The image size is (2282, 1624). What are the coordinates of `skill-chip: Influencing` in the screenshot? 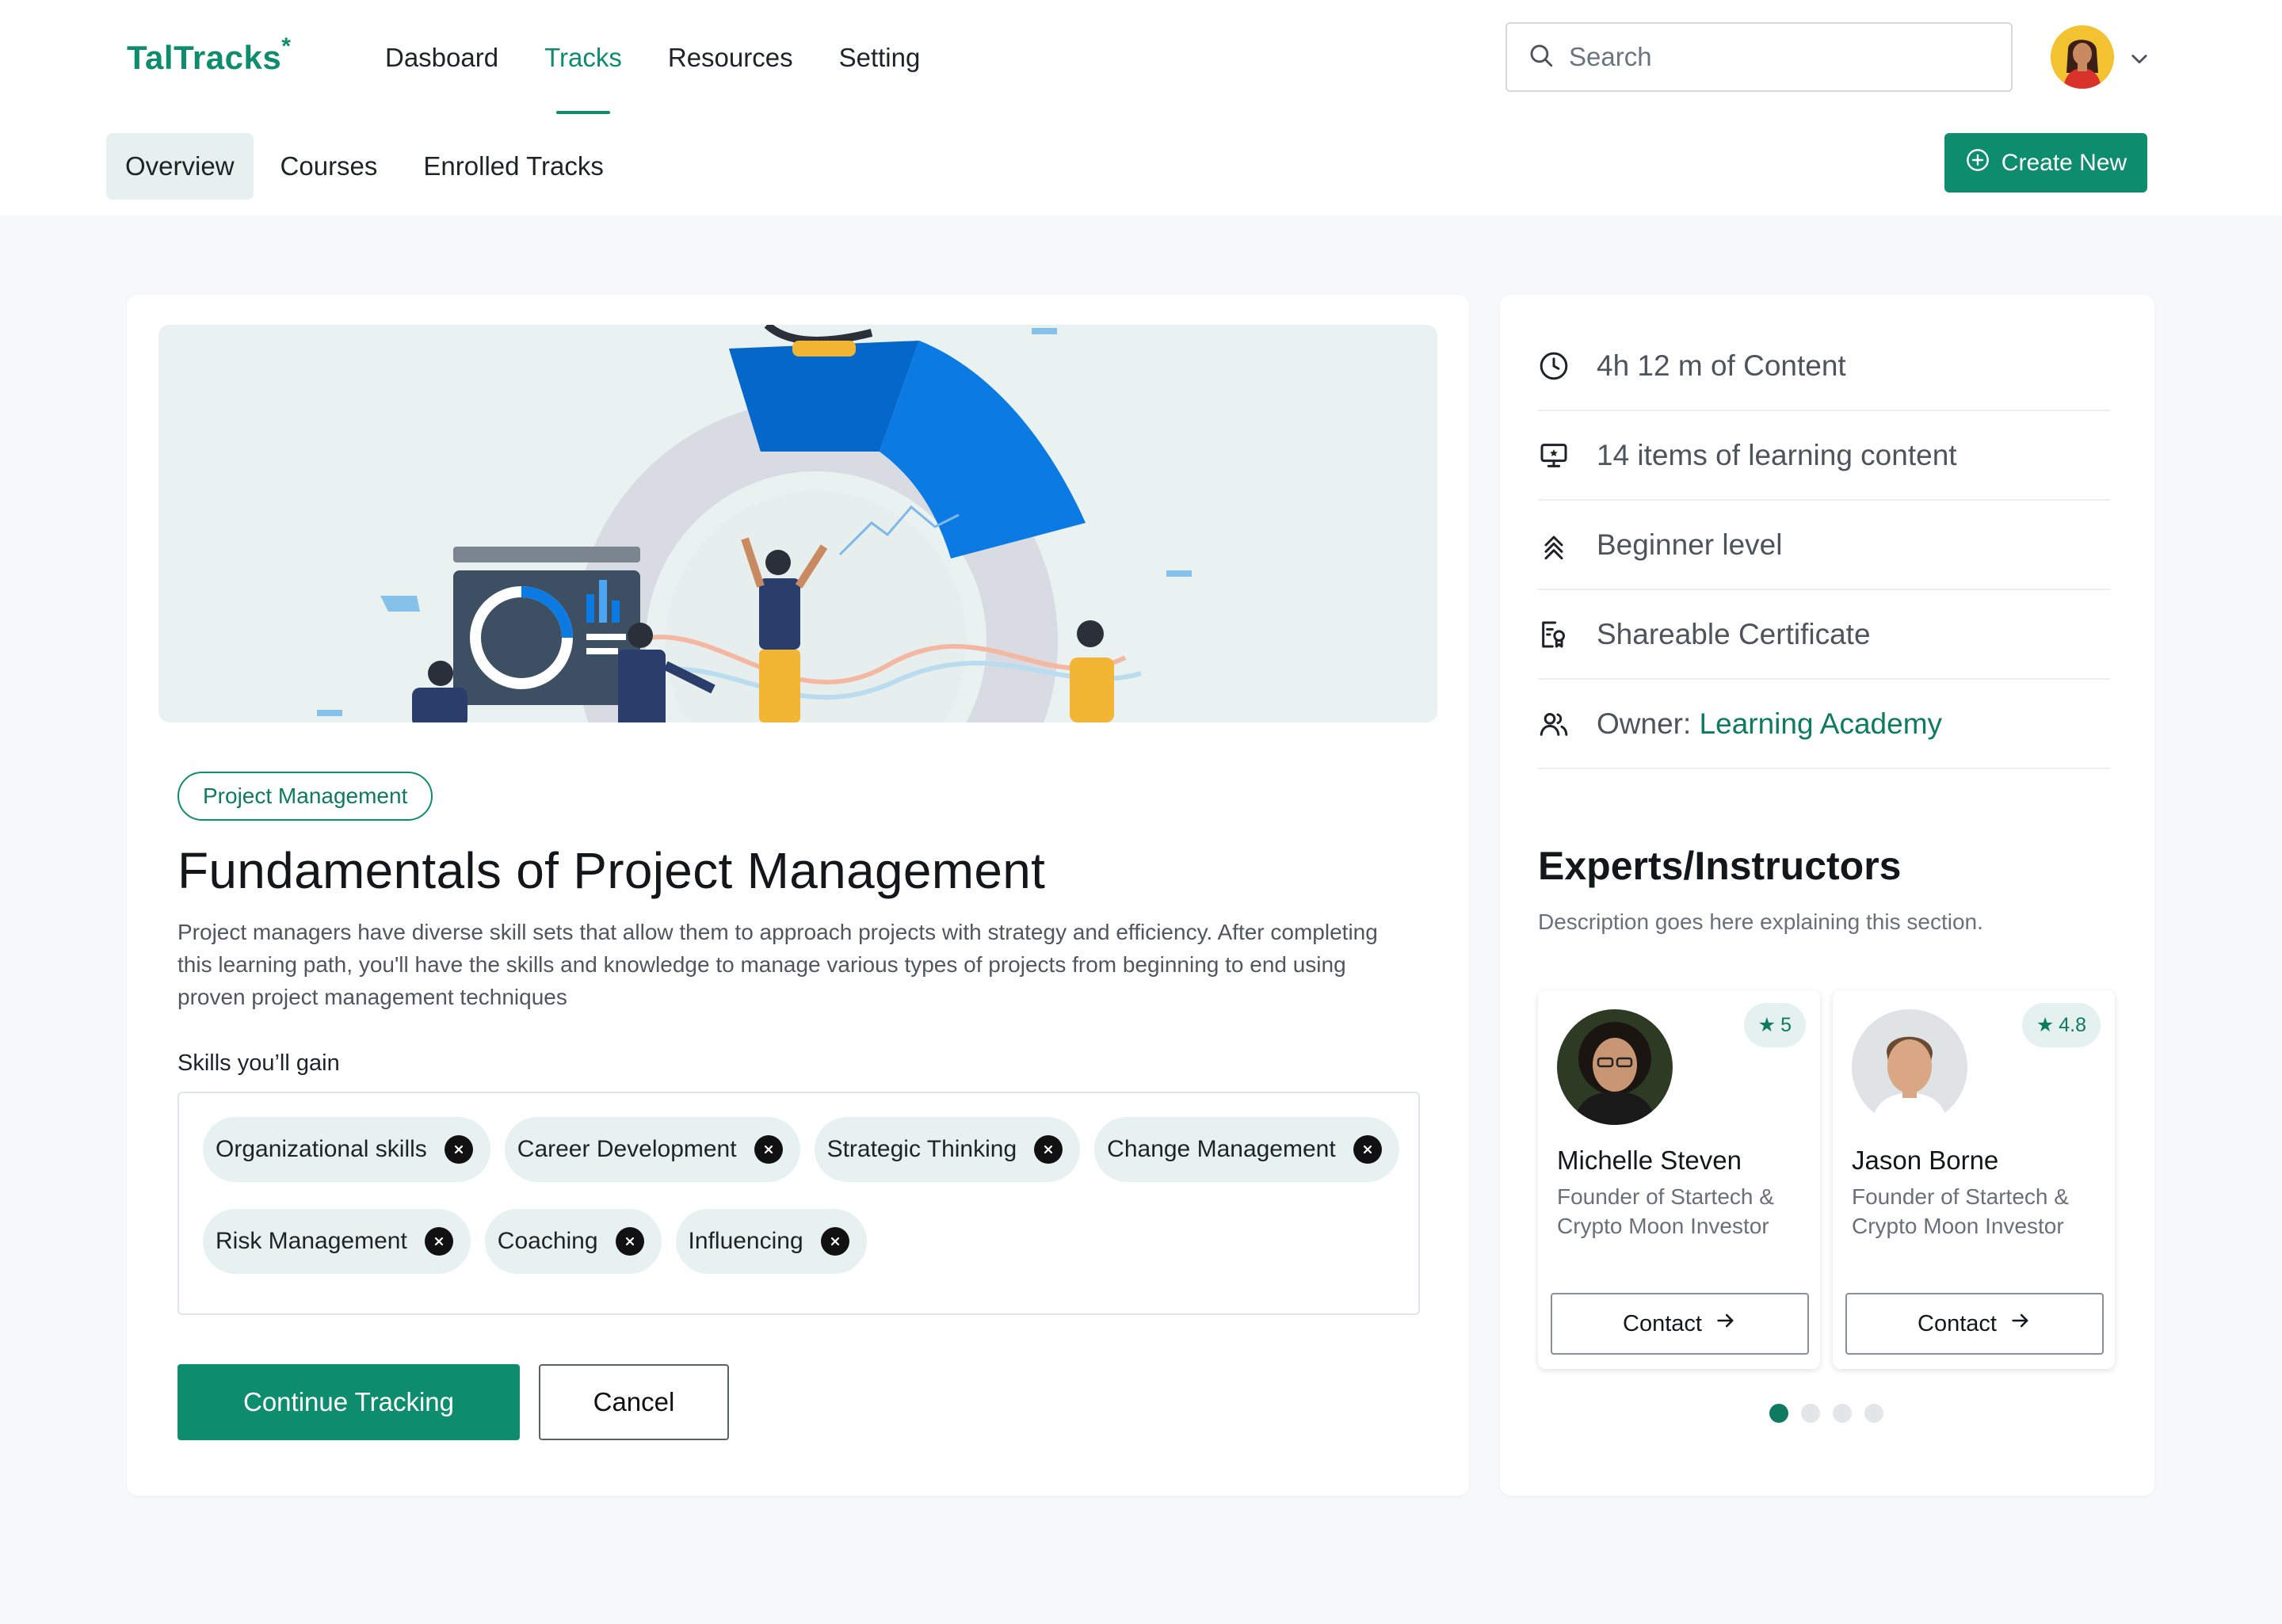 It's located at (771, 1241).